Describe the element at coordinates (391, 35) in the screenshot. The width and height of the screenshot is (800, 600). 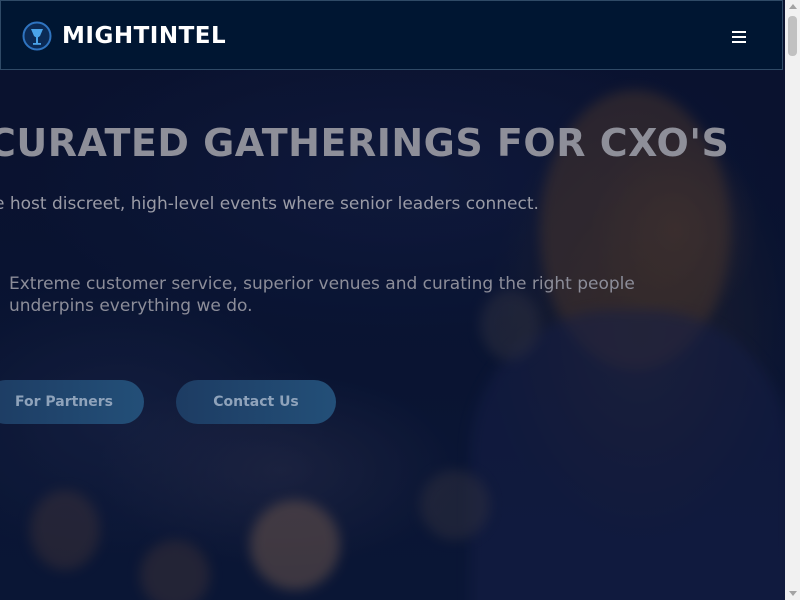
I see `top-navbar: MIGHTINTEL` at that location.